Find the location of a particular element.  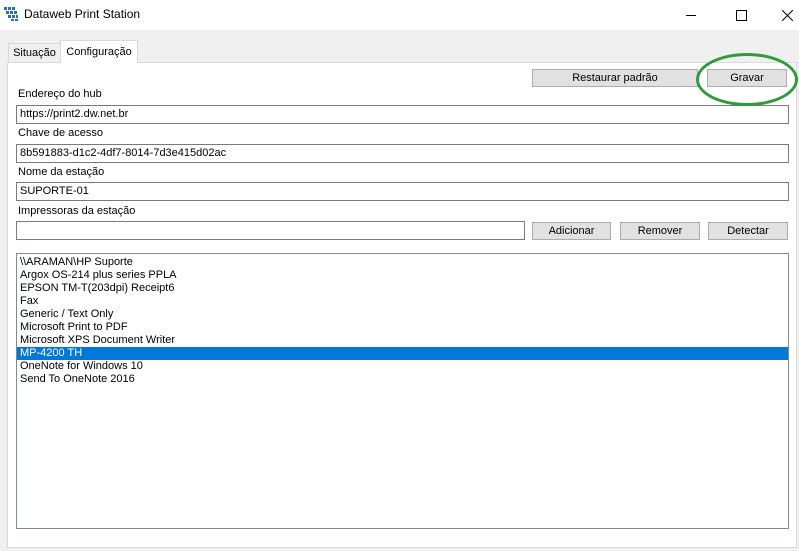

access-key-label: Chave de acesso is located at coordinates (60, 133).